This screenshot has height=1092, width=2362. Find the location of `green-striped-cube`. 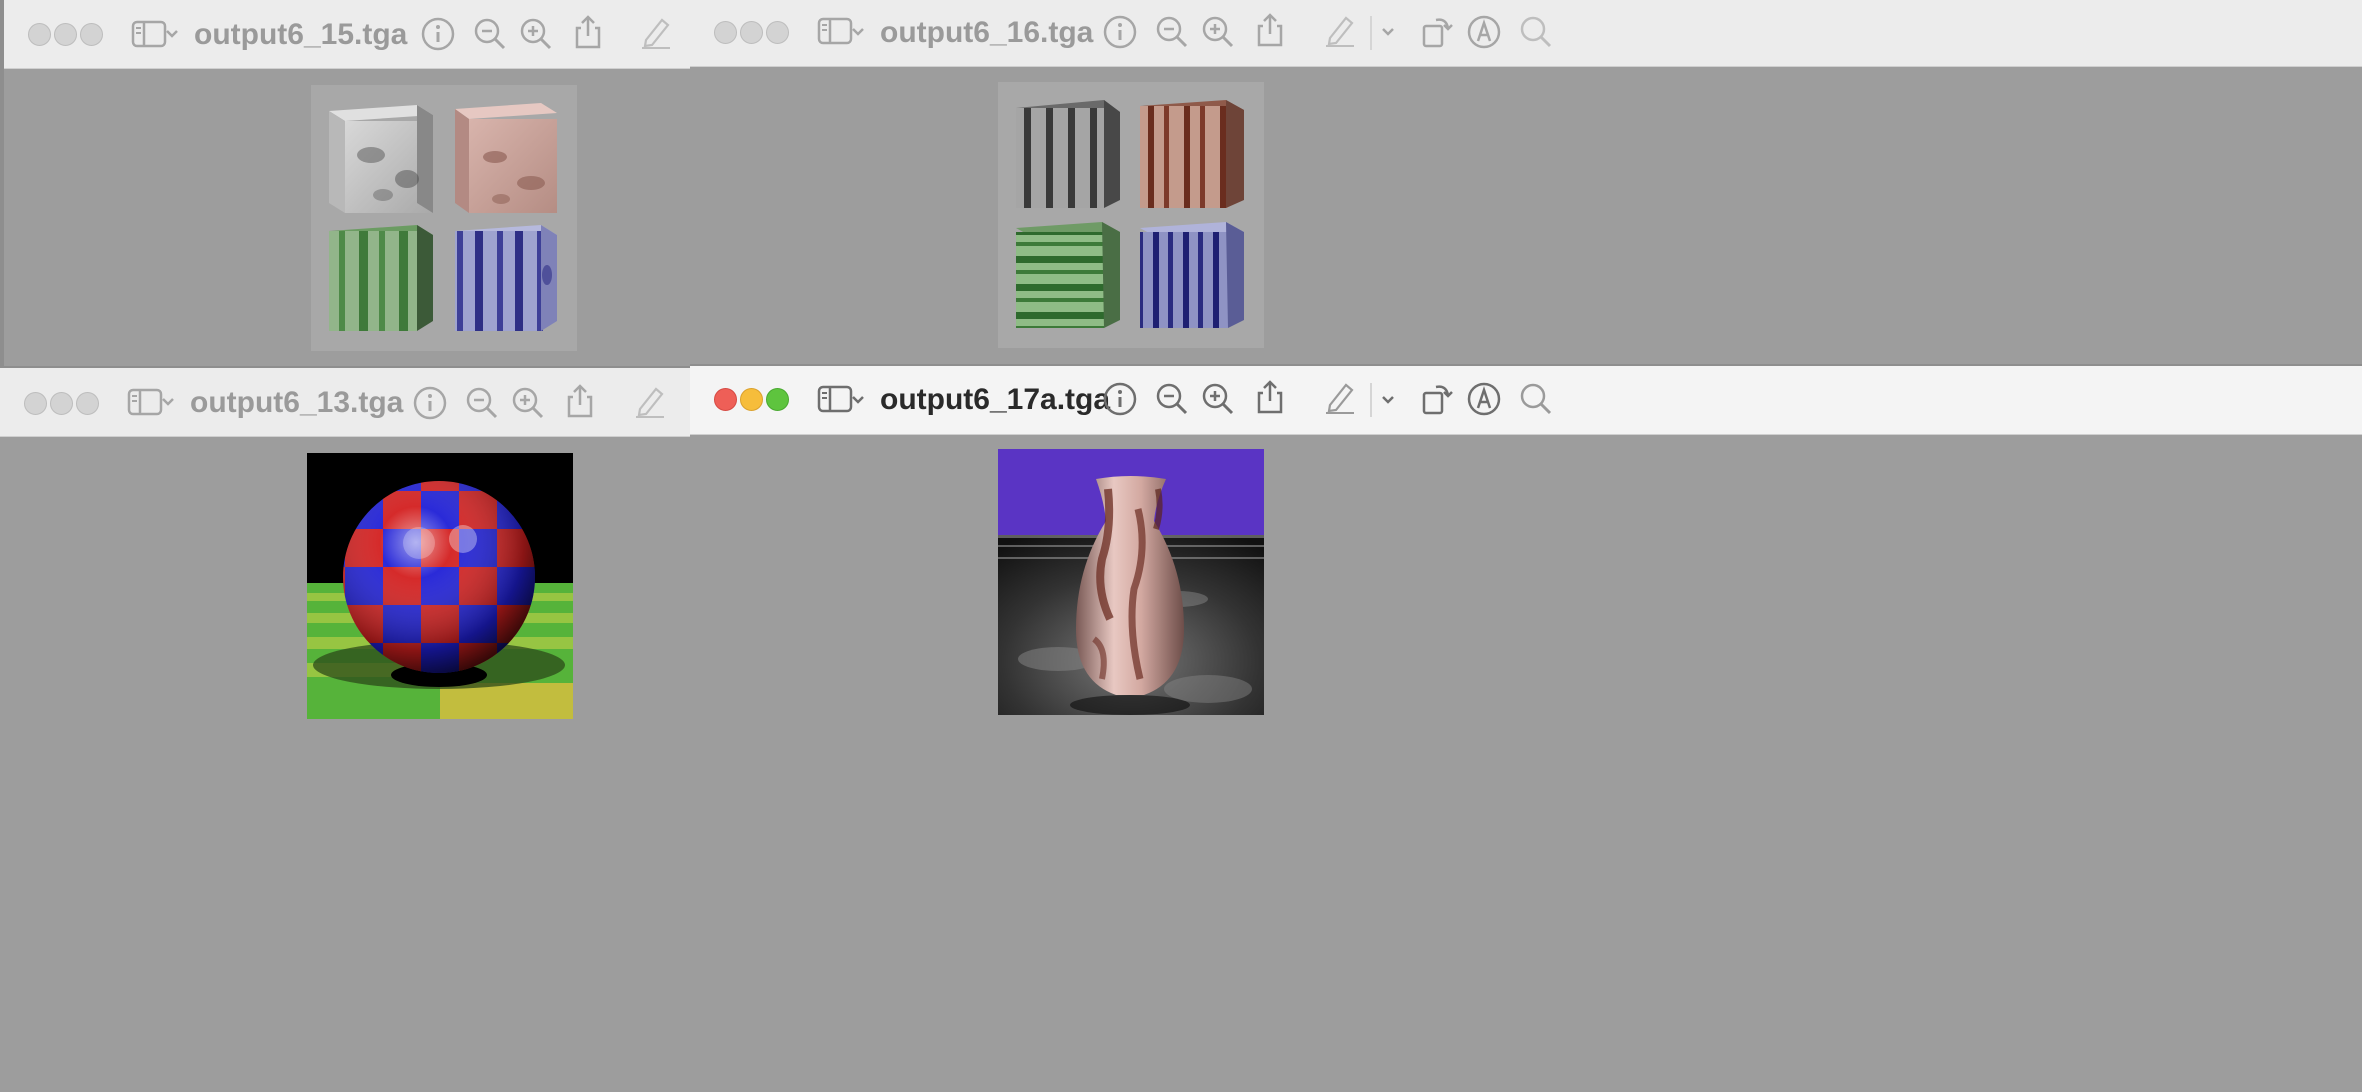

green-striped-cube is located at coordinates (381, 278).